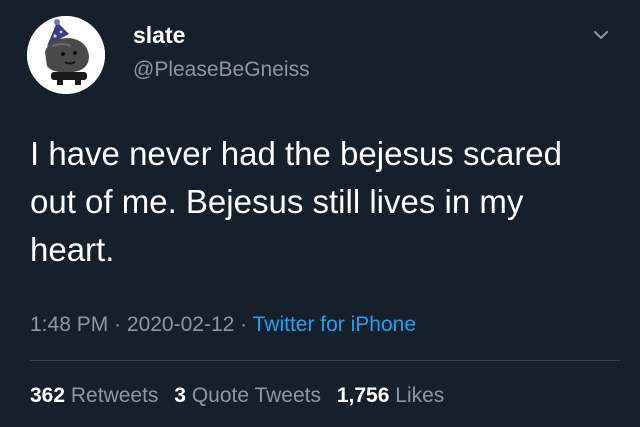  I want to click on retweets-label: Retweets, so click(114, 395).